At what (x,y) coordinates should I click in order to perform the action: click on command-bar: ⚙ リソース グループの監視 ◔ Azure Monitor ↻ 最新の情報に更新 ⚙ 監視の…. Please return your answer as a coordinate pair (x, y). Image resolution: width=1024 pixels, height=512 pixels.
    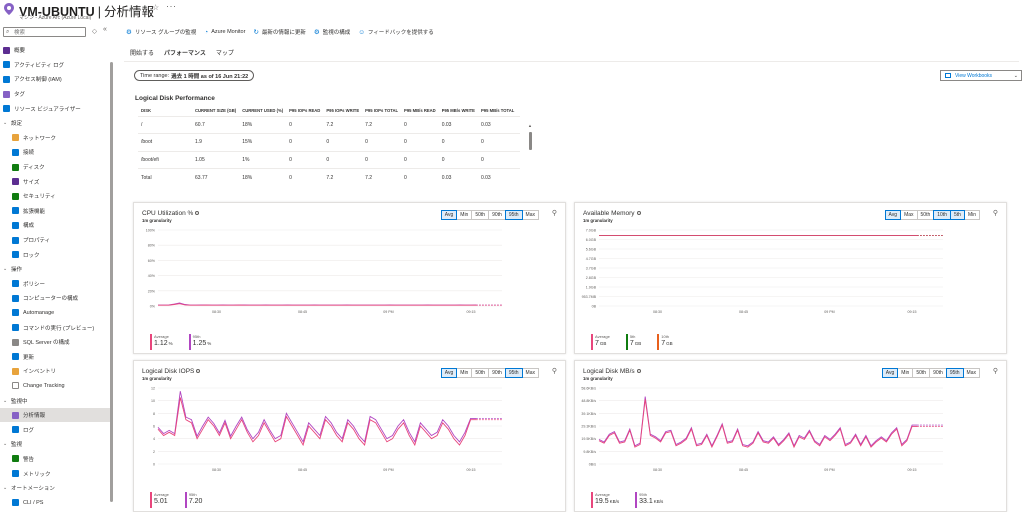
    Looking at the image, I should click on (280, 32).